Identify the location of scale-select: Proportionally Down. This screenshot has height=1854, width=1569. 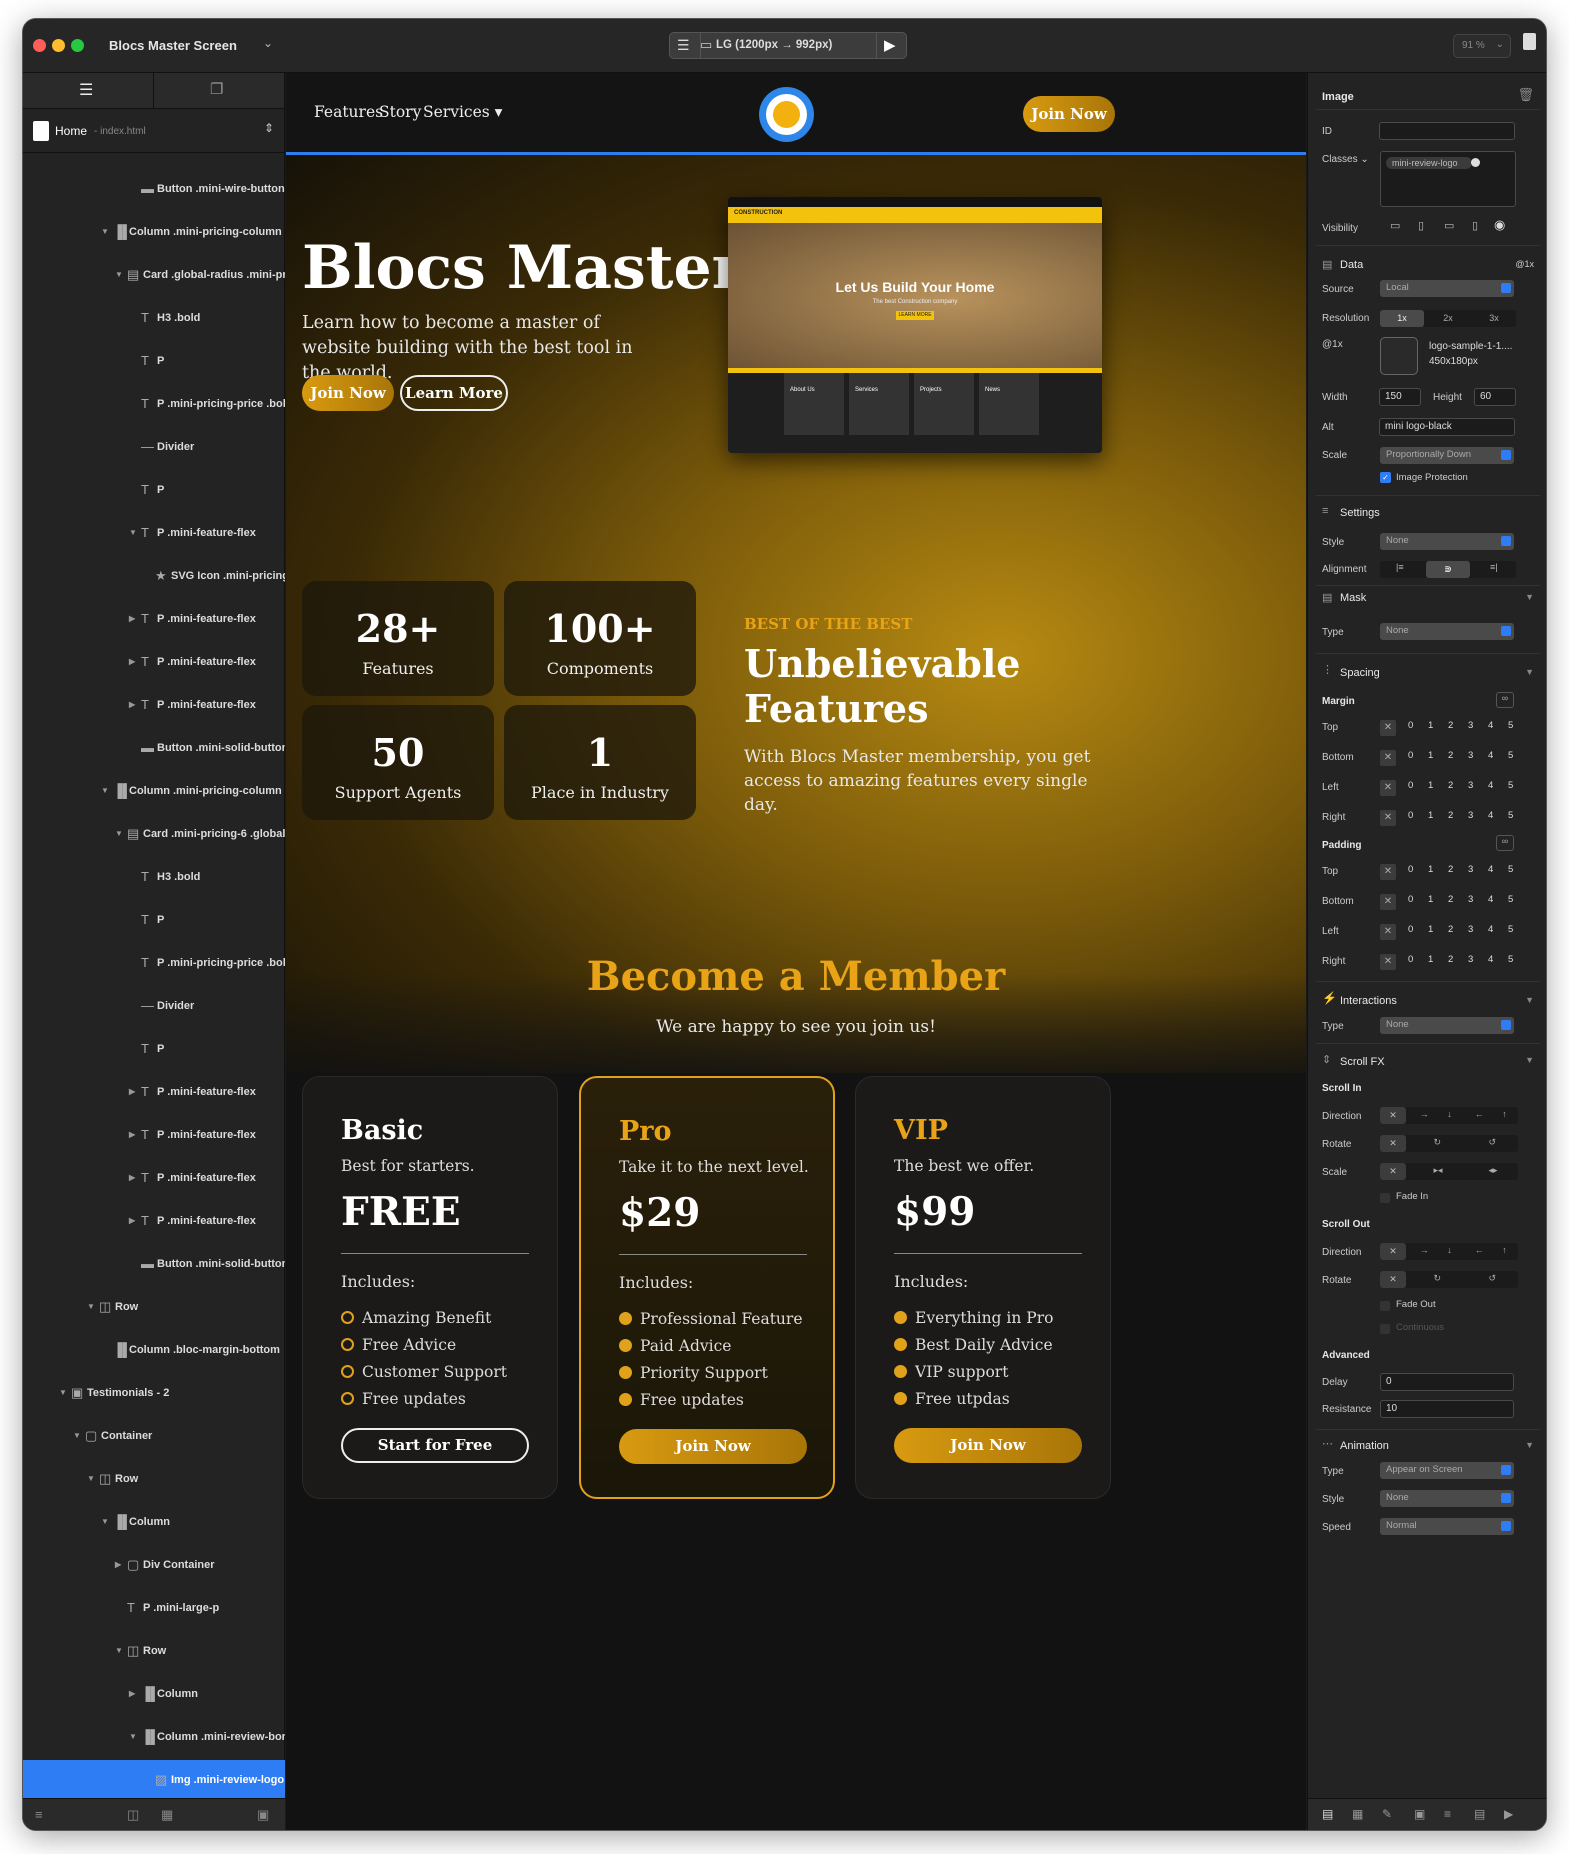
(1447, 455).